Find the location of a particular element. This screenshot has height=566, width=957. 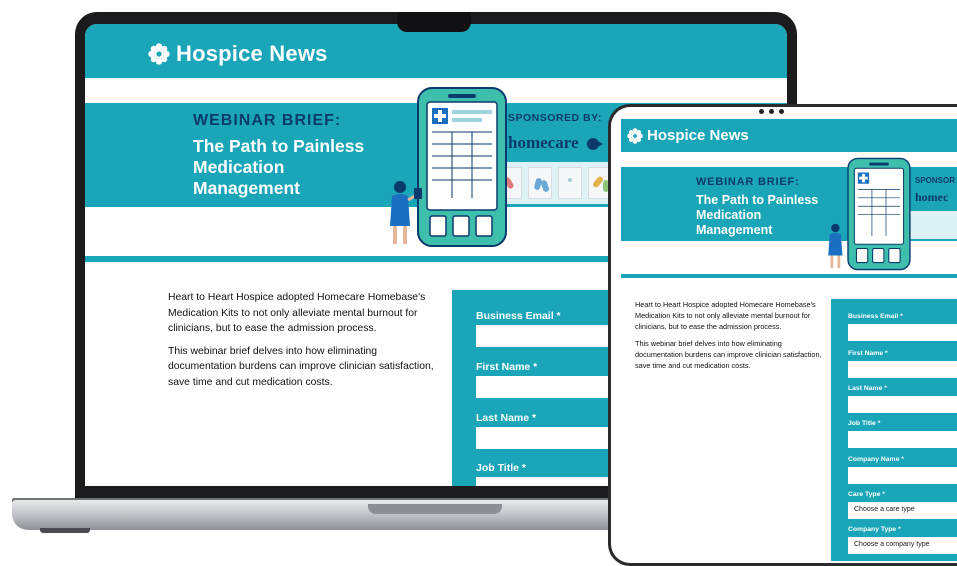

care-type-select: Choose a care type is located at coordinates (902, 510).